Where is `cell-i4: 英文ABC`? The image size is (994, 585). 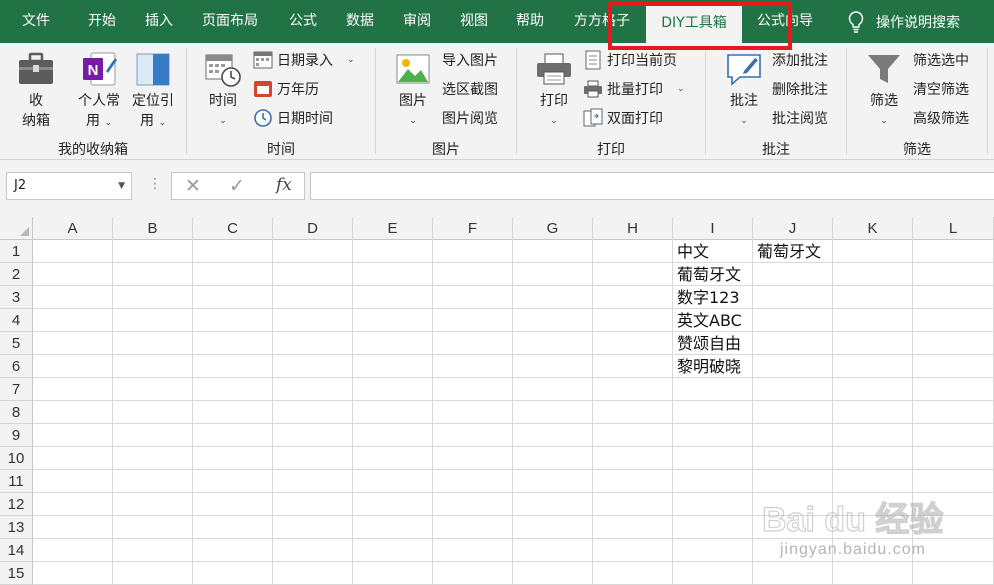 cell-i4: 英文ABC is located at coordinates (707, 321).